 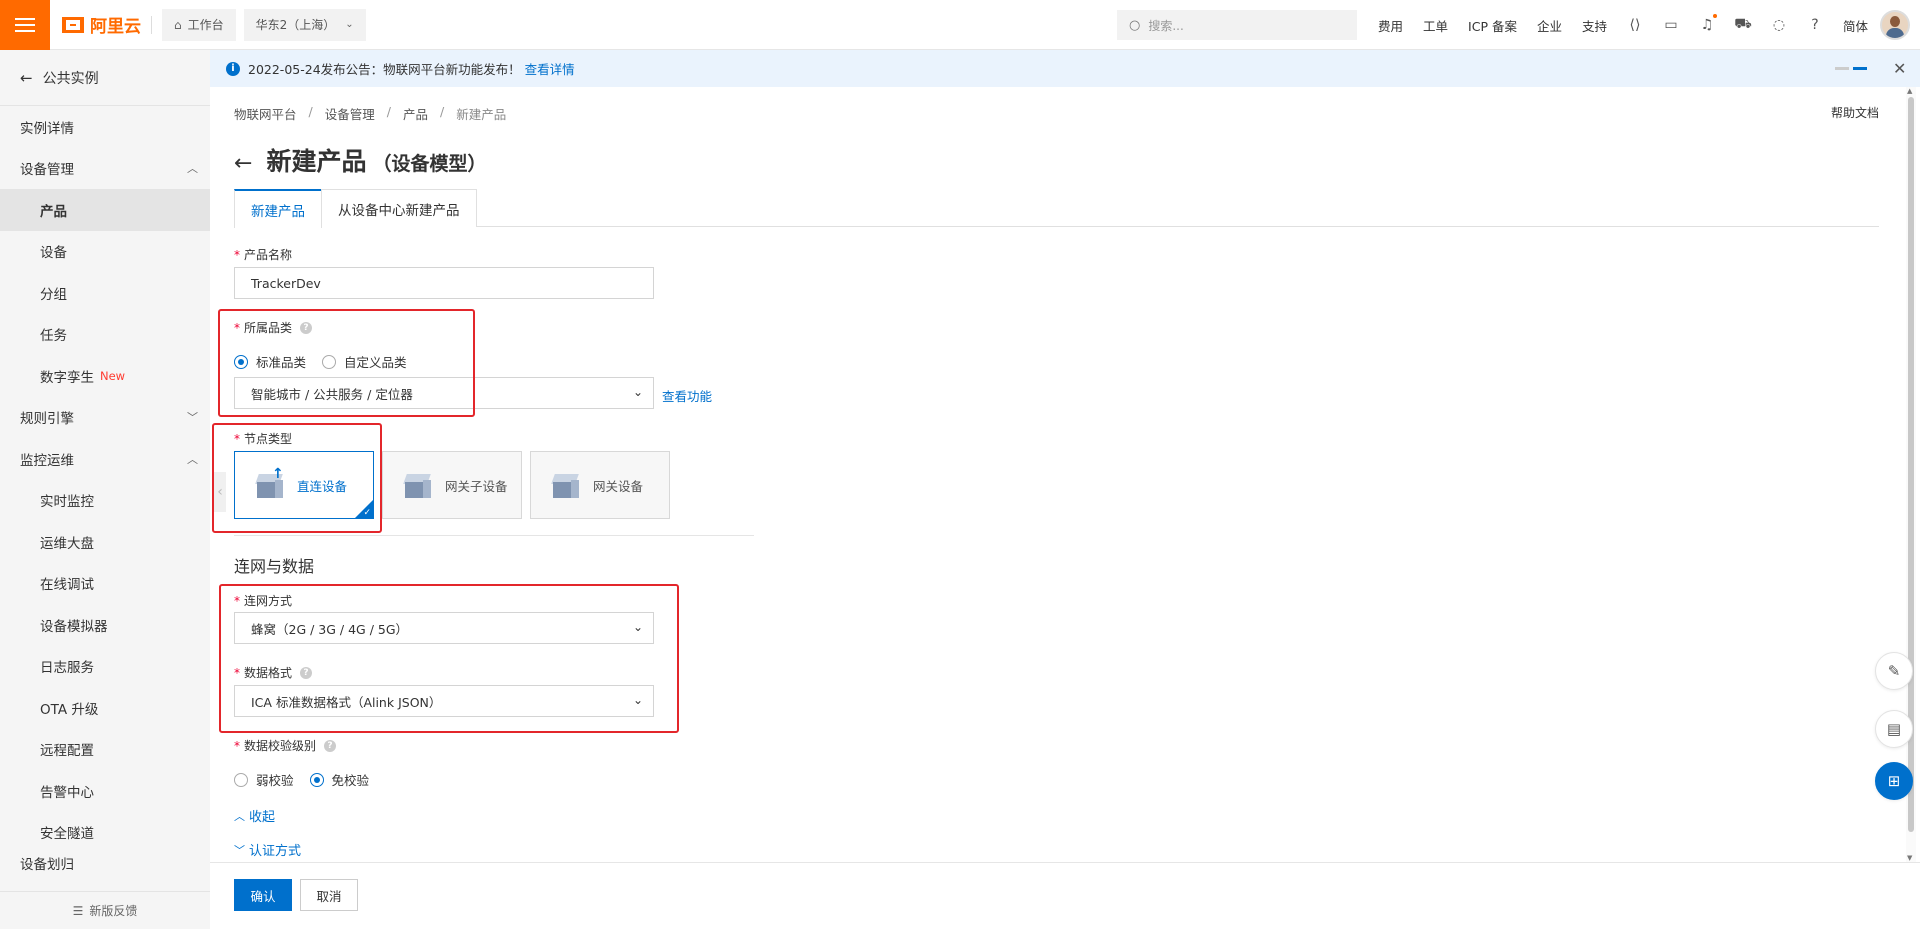 I want to click on radio-weak-verify: 弱校验, so click(x=264, y=779).